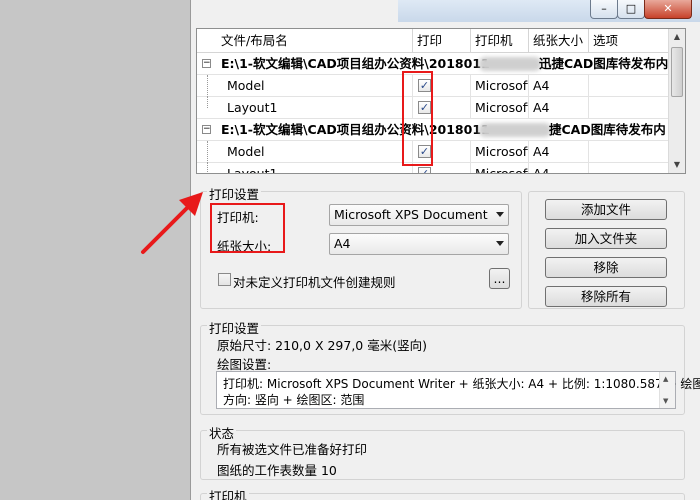  Describe the element at coordinates (604, 63) in the screenshot. I see `group-path-suffix: 迅捷CAD图库待发布内` at that location.